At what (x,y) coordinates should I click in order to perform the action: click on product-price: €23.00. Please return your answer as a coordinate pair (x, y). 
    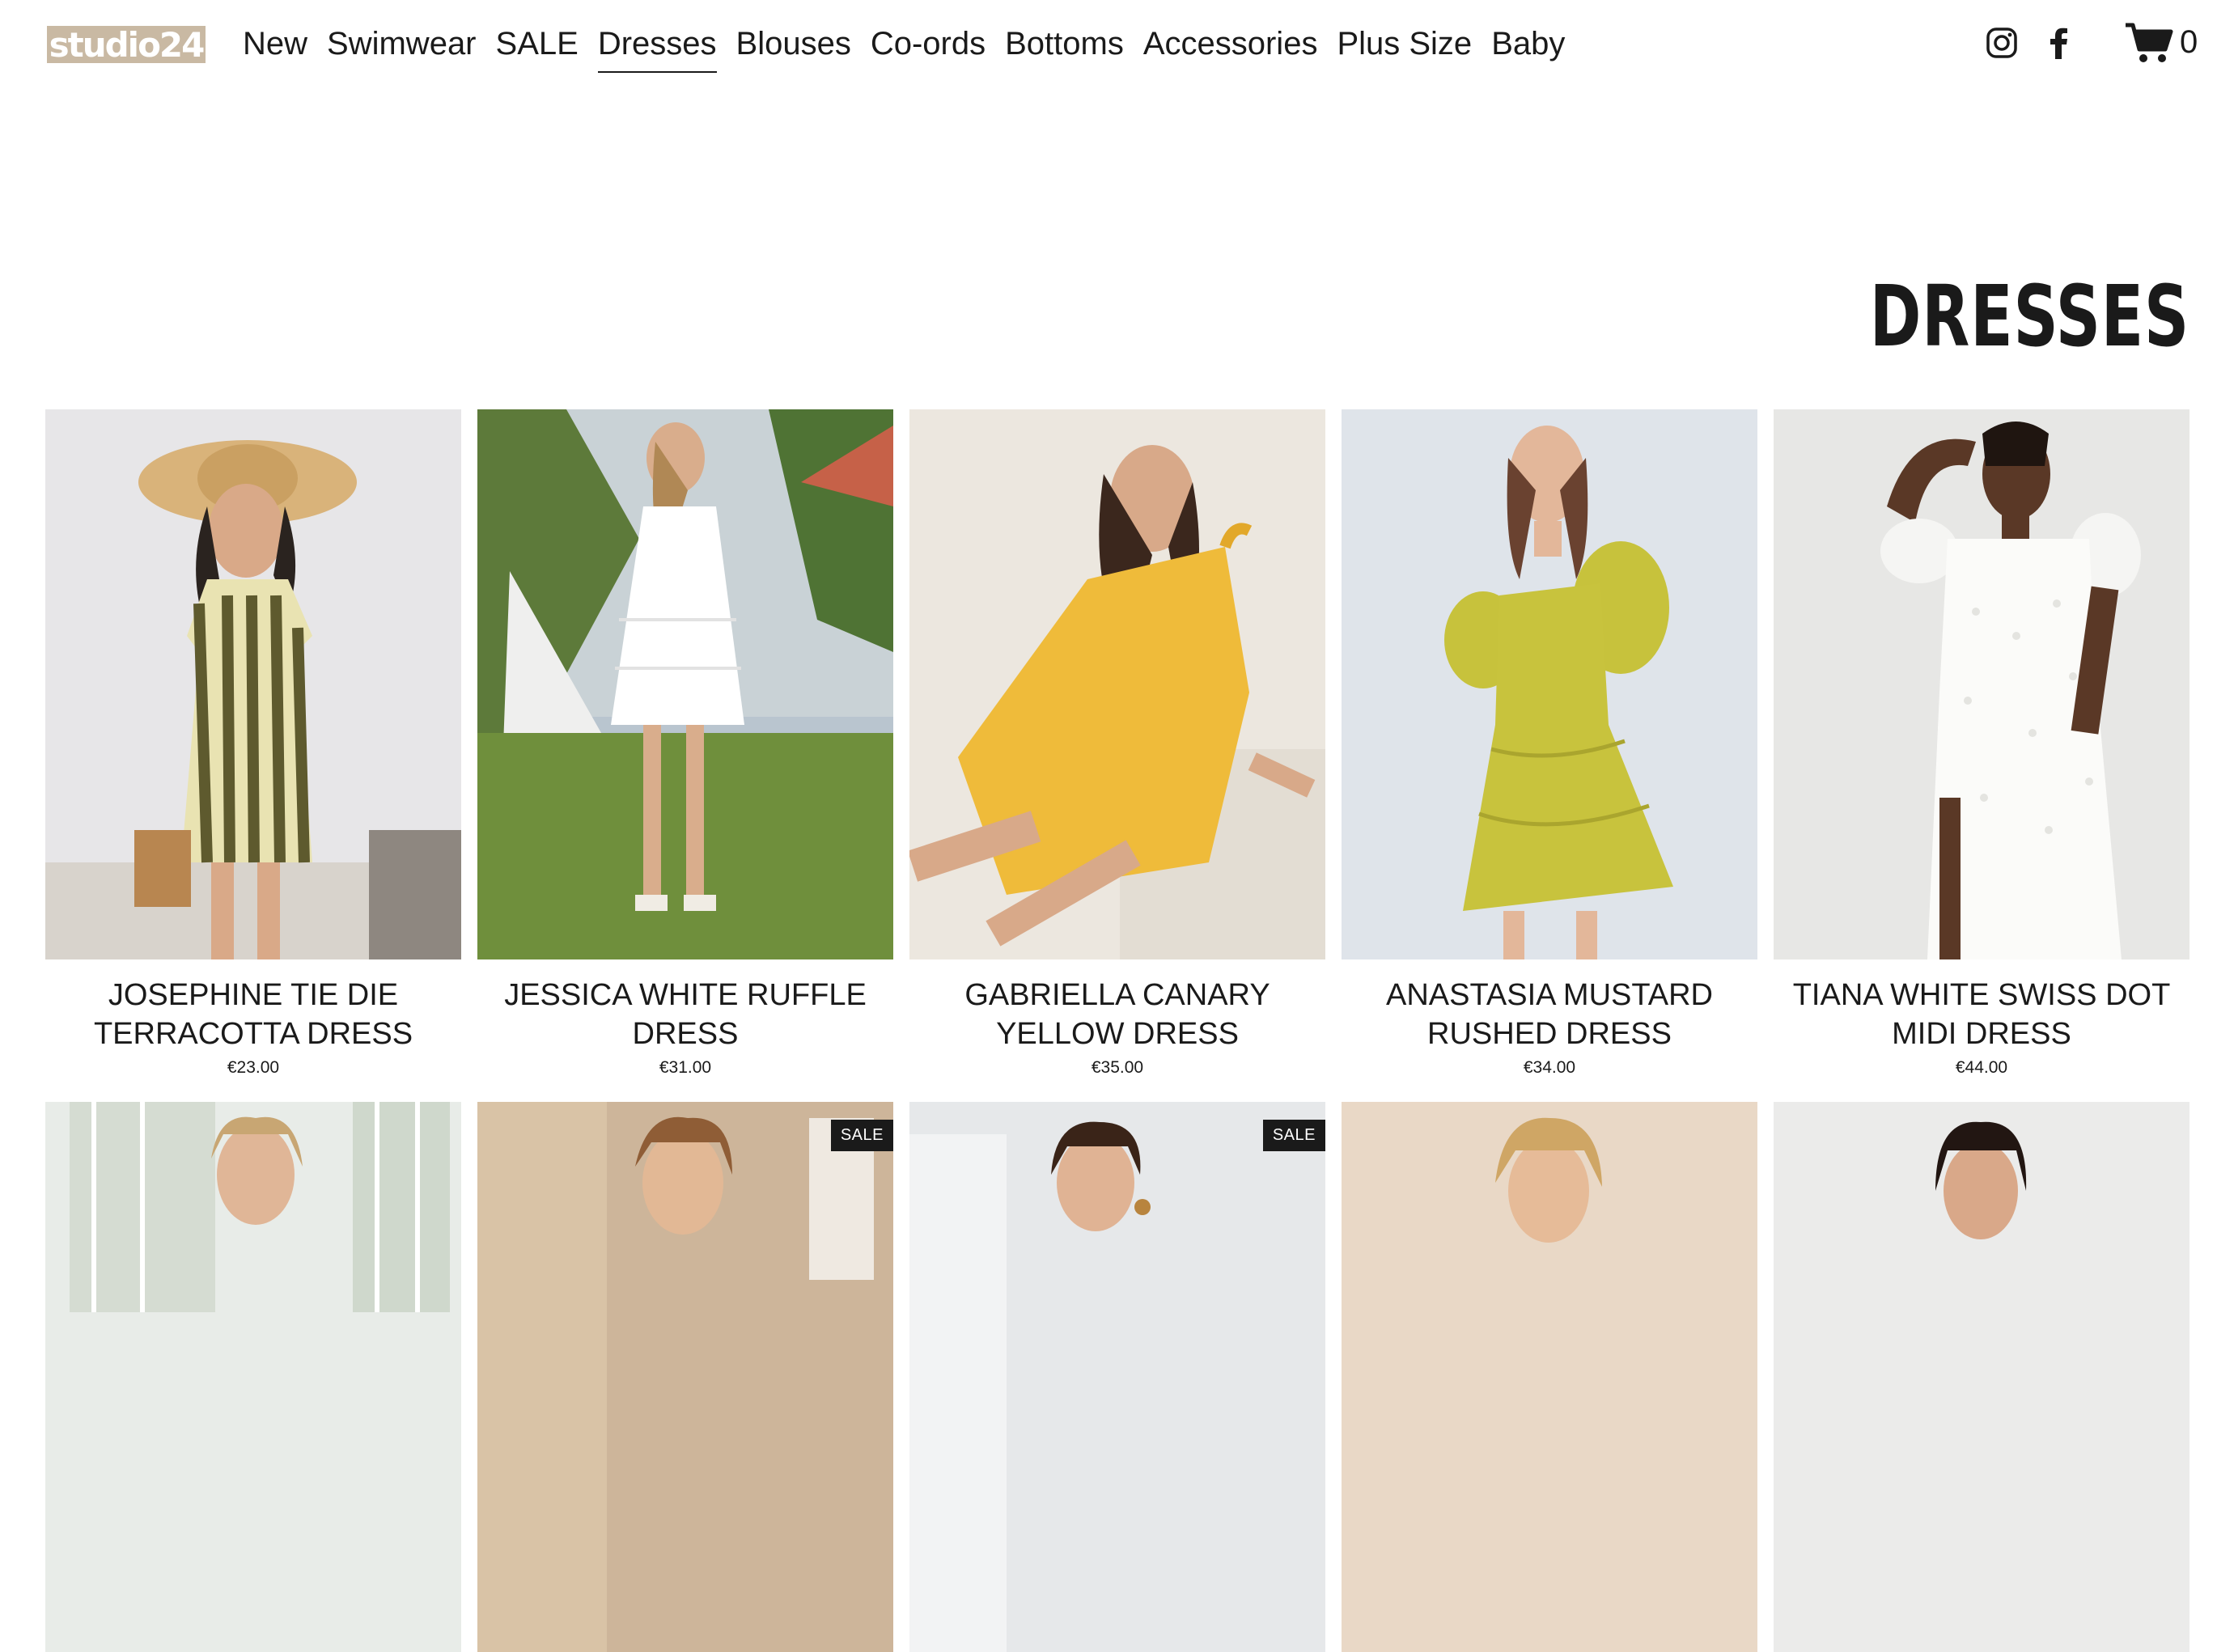
    Looking at the image, I should click on (253, 1067).